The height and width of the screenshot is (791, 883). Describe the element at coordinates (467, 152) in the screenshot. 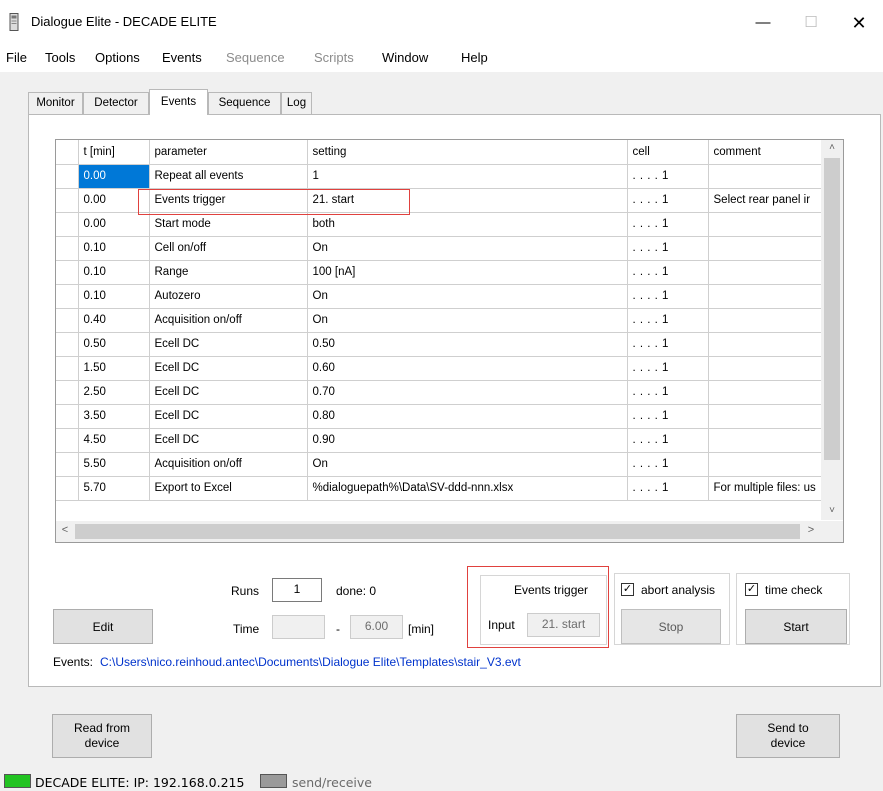

I see `column-header-setting: setting` at that location.